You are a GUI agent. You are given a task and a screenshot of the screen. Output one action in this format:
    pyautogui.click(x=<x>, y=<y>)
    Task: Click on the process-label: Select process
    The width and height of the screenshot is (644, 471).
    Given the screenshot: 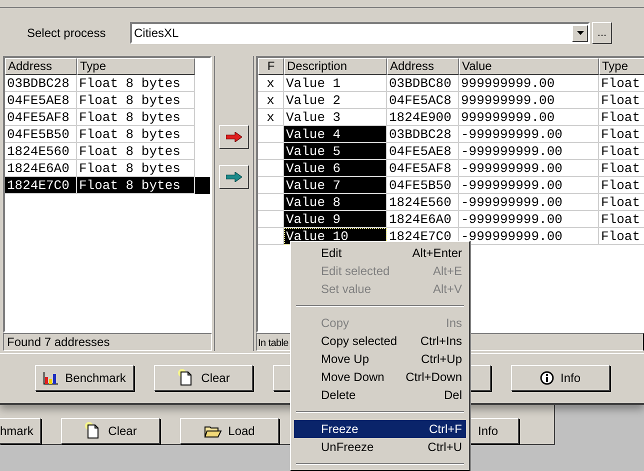 What is the action you would take?
    pyautogui.click(x=67, y=33)
    